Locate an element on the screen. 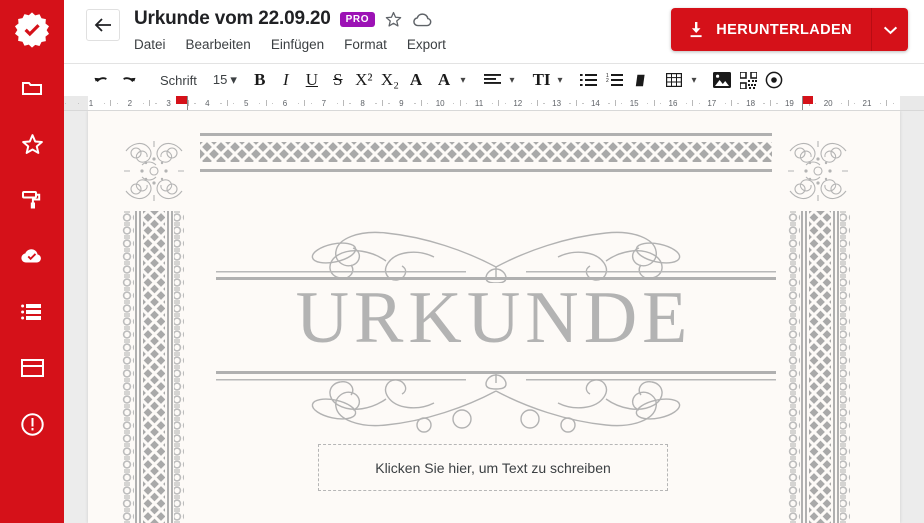 The width and height of the screenshot is (924, 523). italic-button: I is located at coordinates (286, 80).